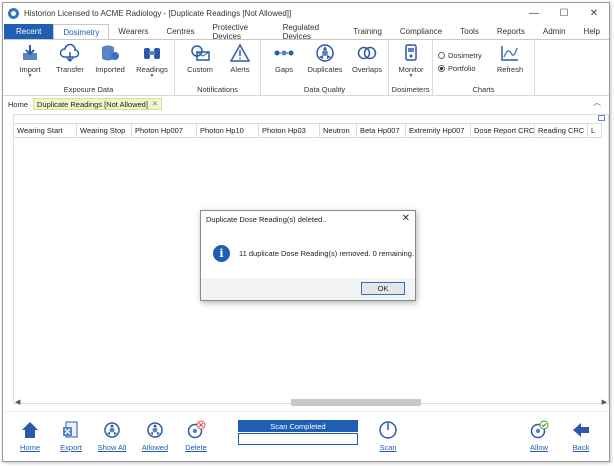 Image resolution: width=614 pixels, height=466 pixels. I want to click on column-header-extremity-hp007: Extremity Hp007, so click(438, 130).